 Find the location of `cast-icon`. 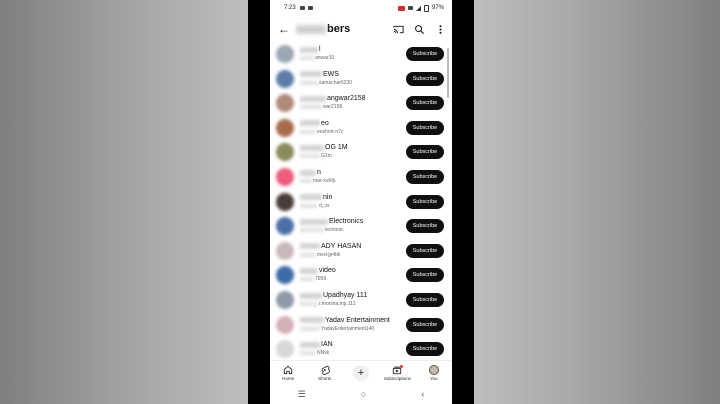

cast-icon is located at coordinates (398, 29).